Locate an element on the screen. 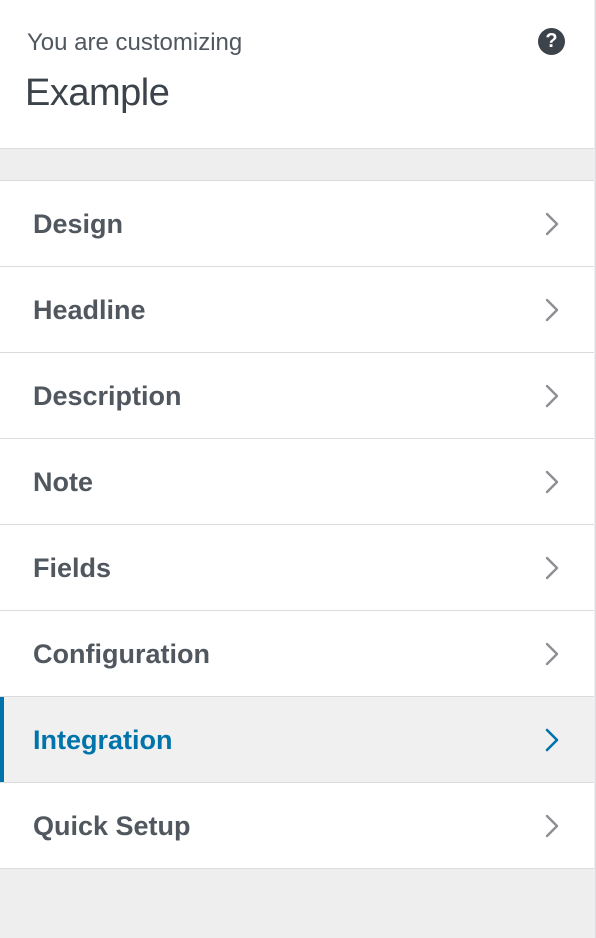 This screenshot has height=938, width=596. menu-item-label: Configuration is located at coordinates (121, 654).